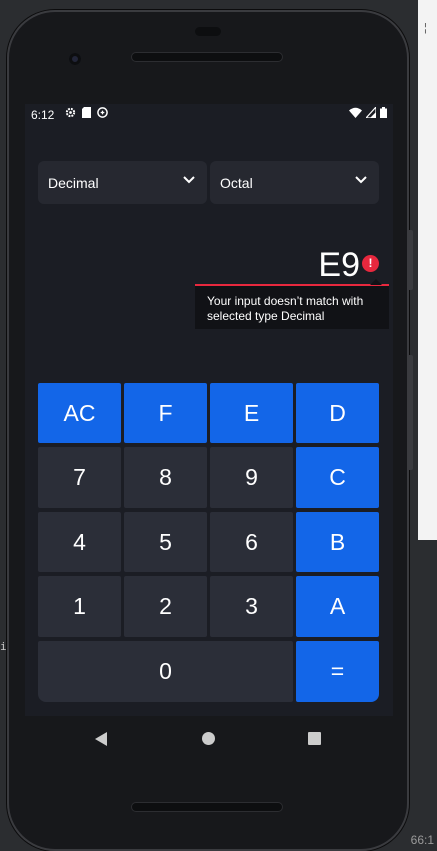 The image size is (437, 851). I want to click on key-3: 3, so click(251, 606).